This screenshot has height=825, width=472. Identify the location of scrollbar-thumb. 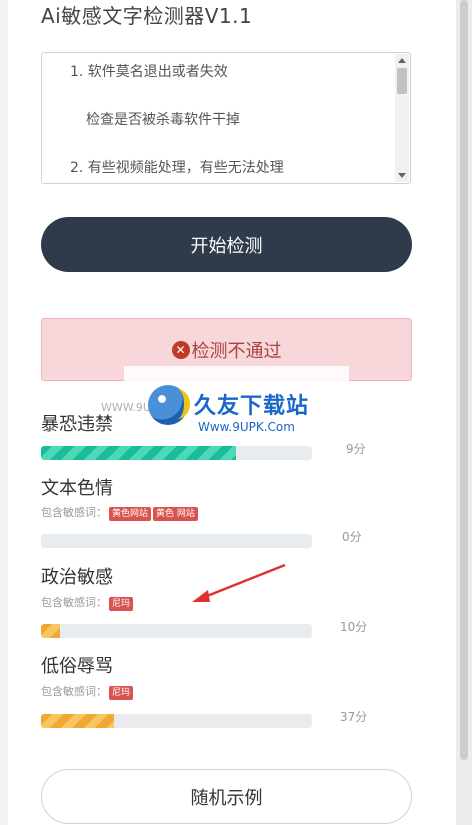
(464, 380).